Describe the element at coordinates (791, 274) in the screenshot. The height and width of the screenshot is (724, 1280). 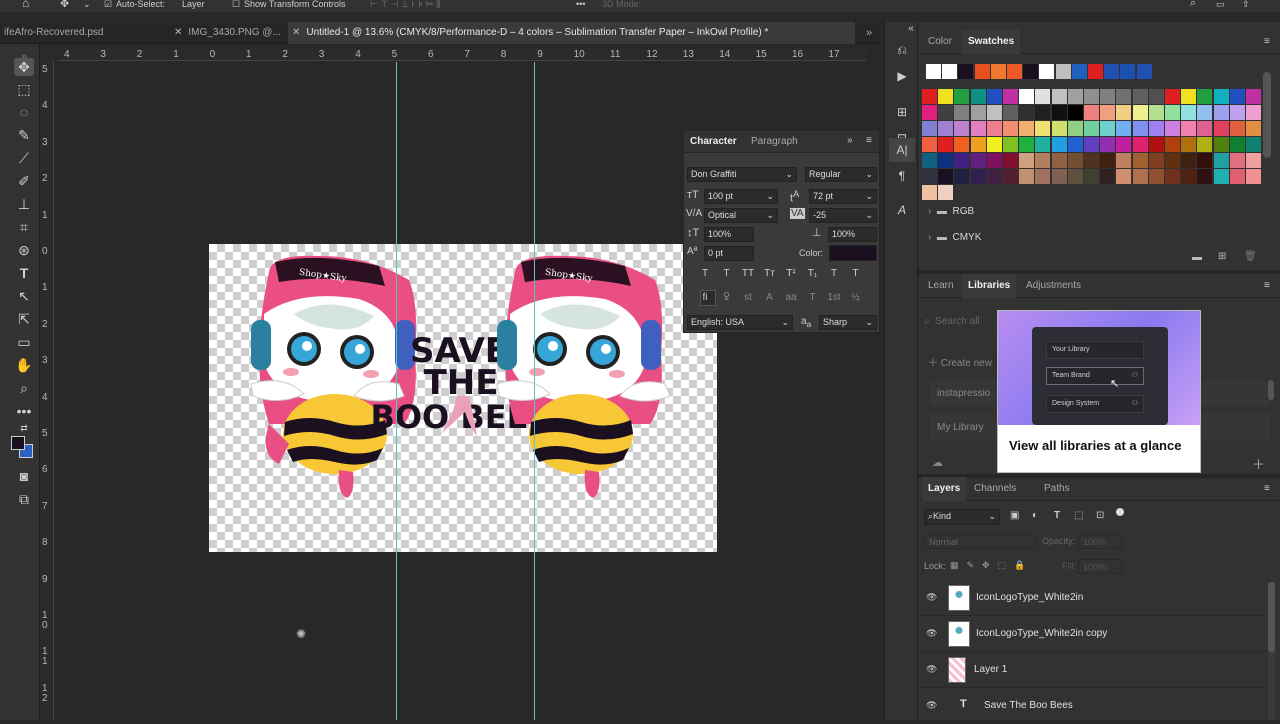
I see `type-style-button: T¹` at that location.